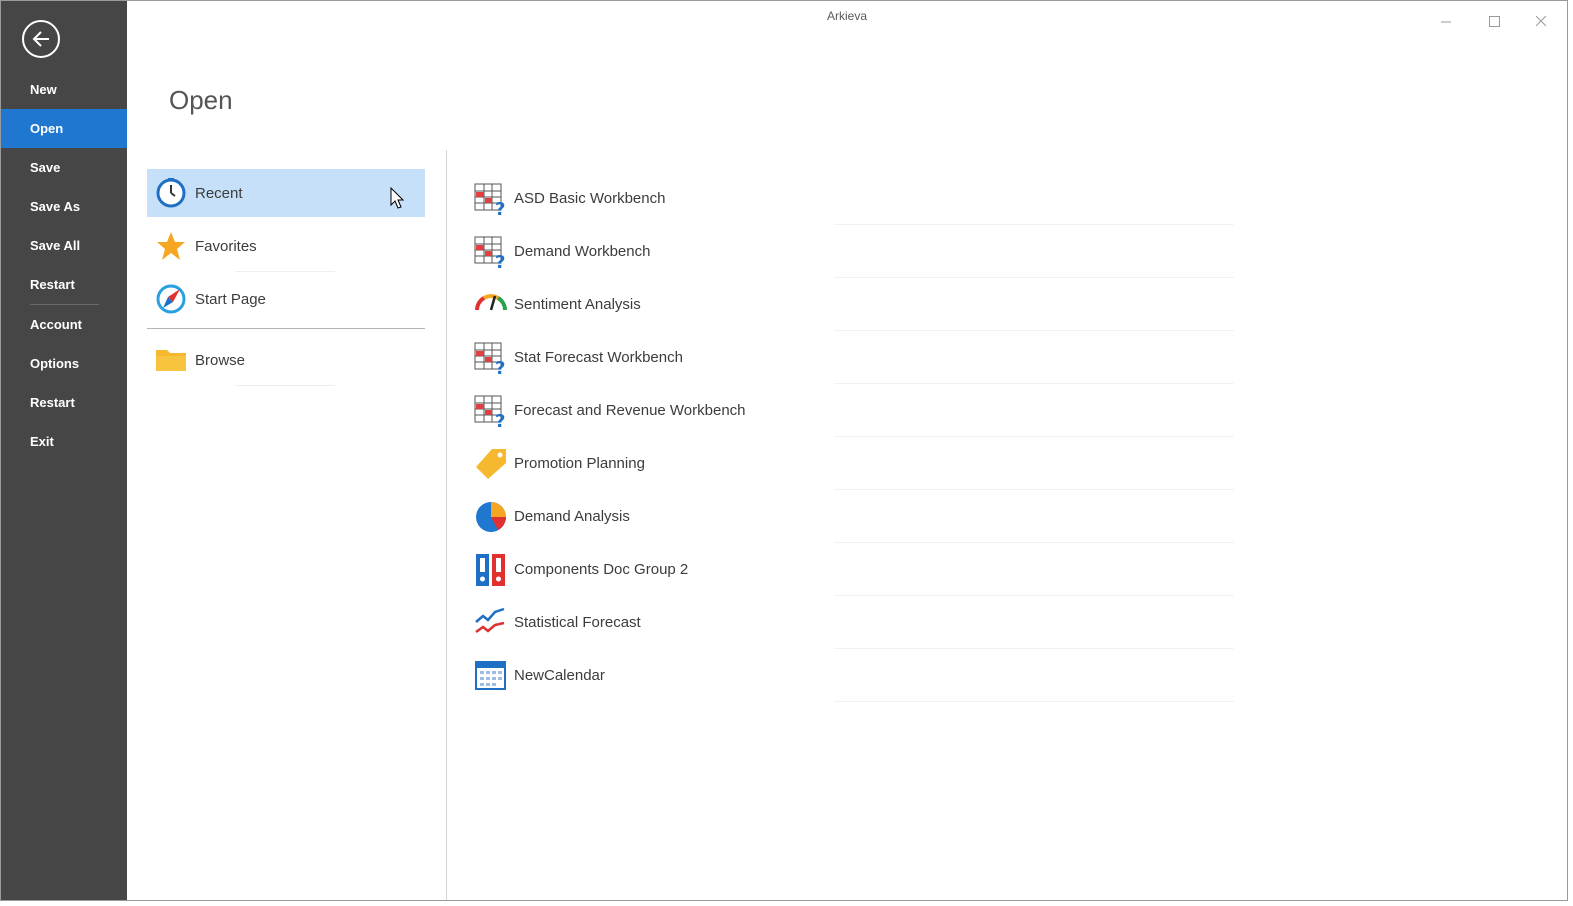 This screenshot has width=1573, height=906. I want to click on mouse-cursor-icon, so click(397, 198).